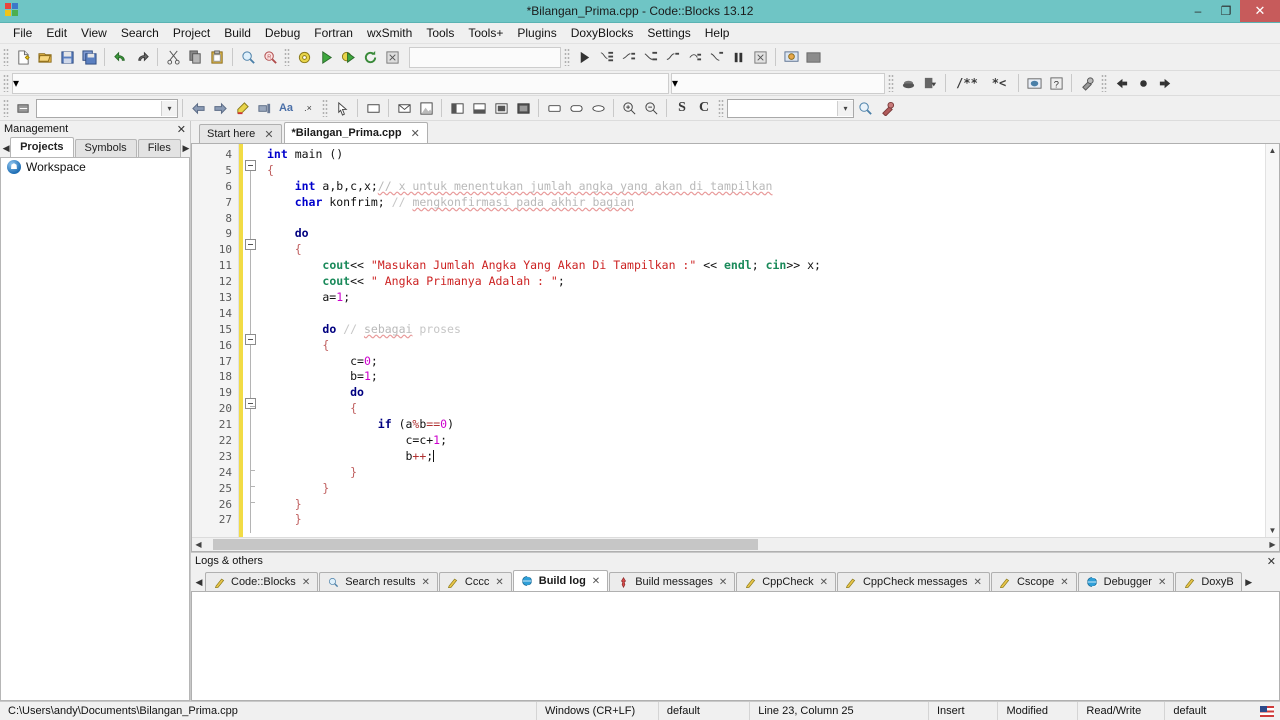  Describe the element at coordinates (23, 108) in the screenshot. I see `goto-declaration-icon` at that location.